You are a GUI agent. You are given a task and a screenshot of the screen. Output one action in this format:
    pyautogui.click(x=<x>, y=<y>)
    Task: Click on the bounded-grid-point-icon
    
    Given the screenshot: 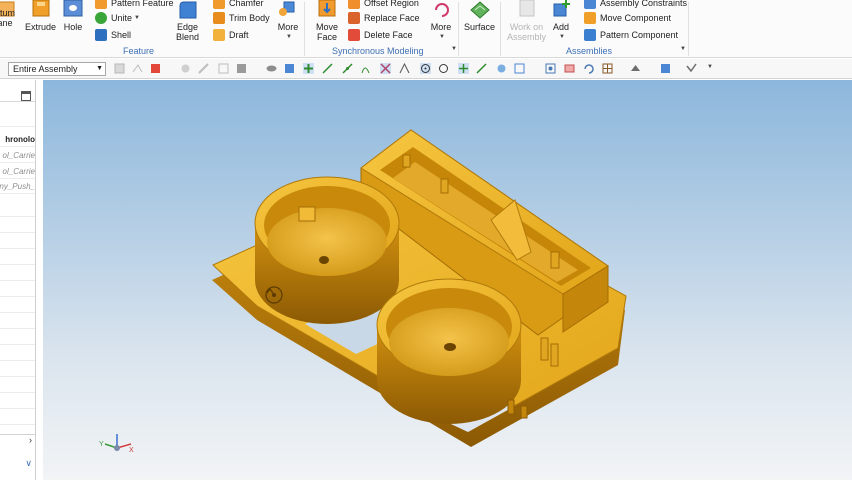 What is the action you would take?
    pyautogui.click(x=519, y=68)
    